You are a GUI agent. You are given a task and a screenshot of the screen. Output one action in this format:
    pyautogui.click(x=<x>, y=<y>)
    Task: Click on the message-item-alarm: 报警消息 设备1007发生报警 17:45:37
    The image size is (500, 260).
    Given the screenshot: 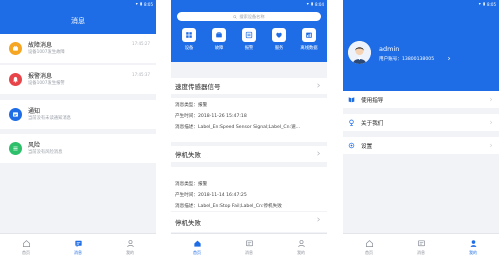 What is the action you would take?
    pyautogui.click(x=78, y=79)
    